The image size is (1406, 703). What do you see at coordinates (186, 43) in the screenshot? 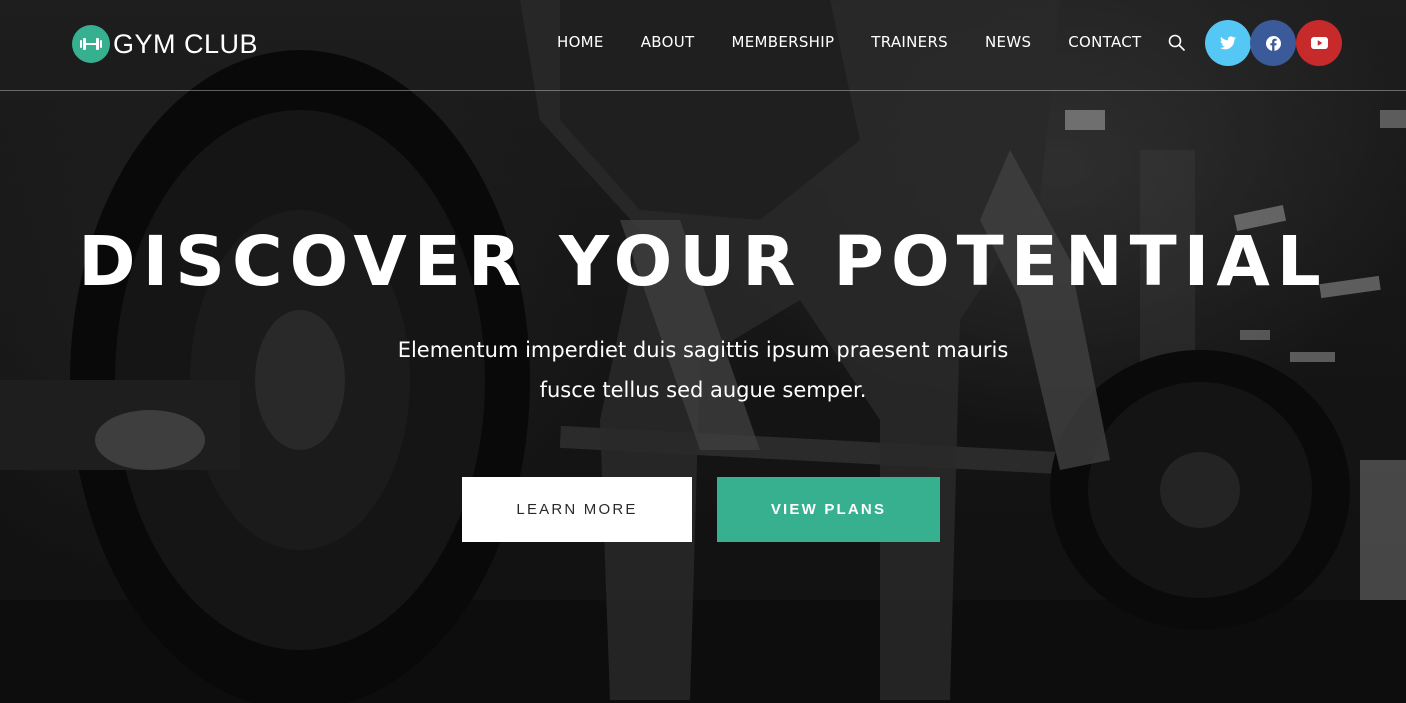
I see `brand-name: GYM CLUB` at bounding box center [186, 43].